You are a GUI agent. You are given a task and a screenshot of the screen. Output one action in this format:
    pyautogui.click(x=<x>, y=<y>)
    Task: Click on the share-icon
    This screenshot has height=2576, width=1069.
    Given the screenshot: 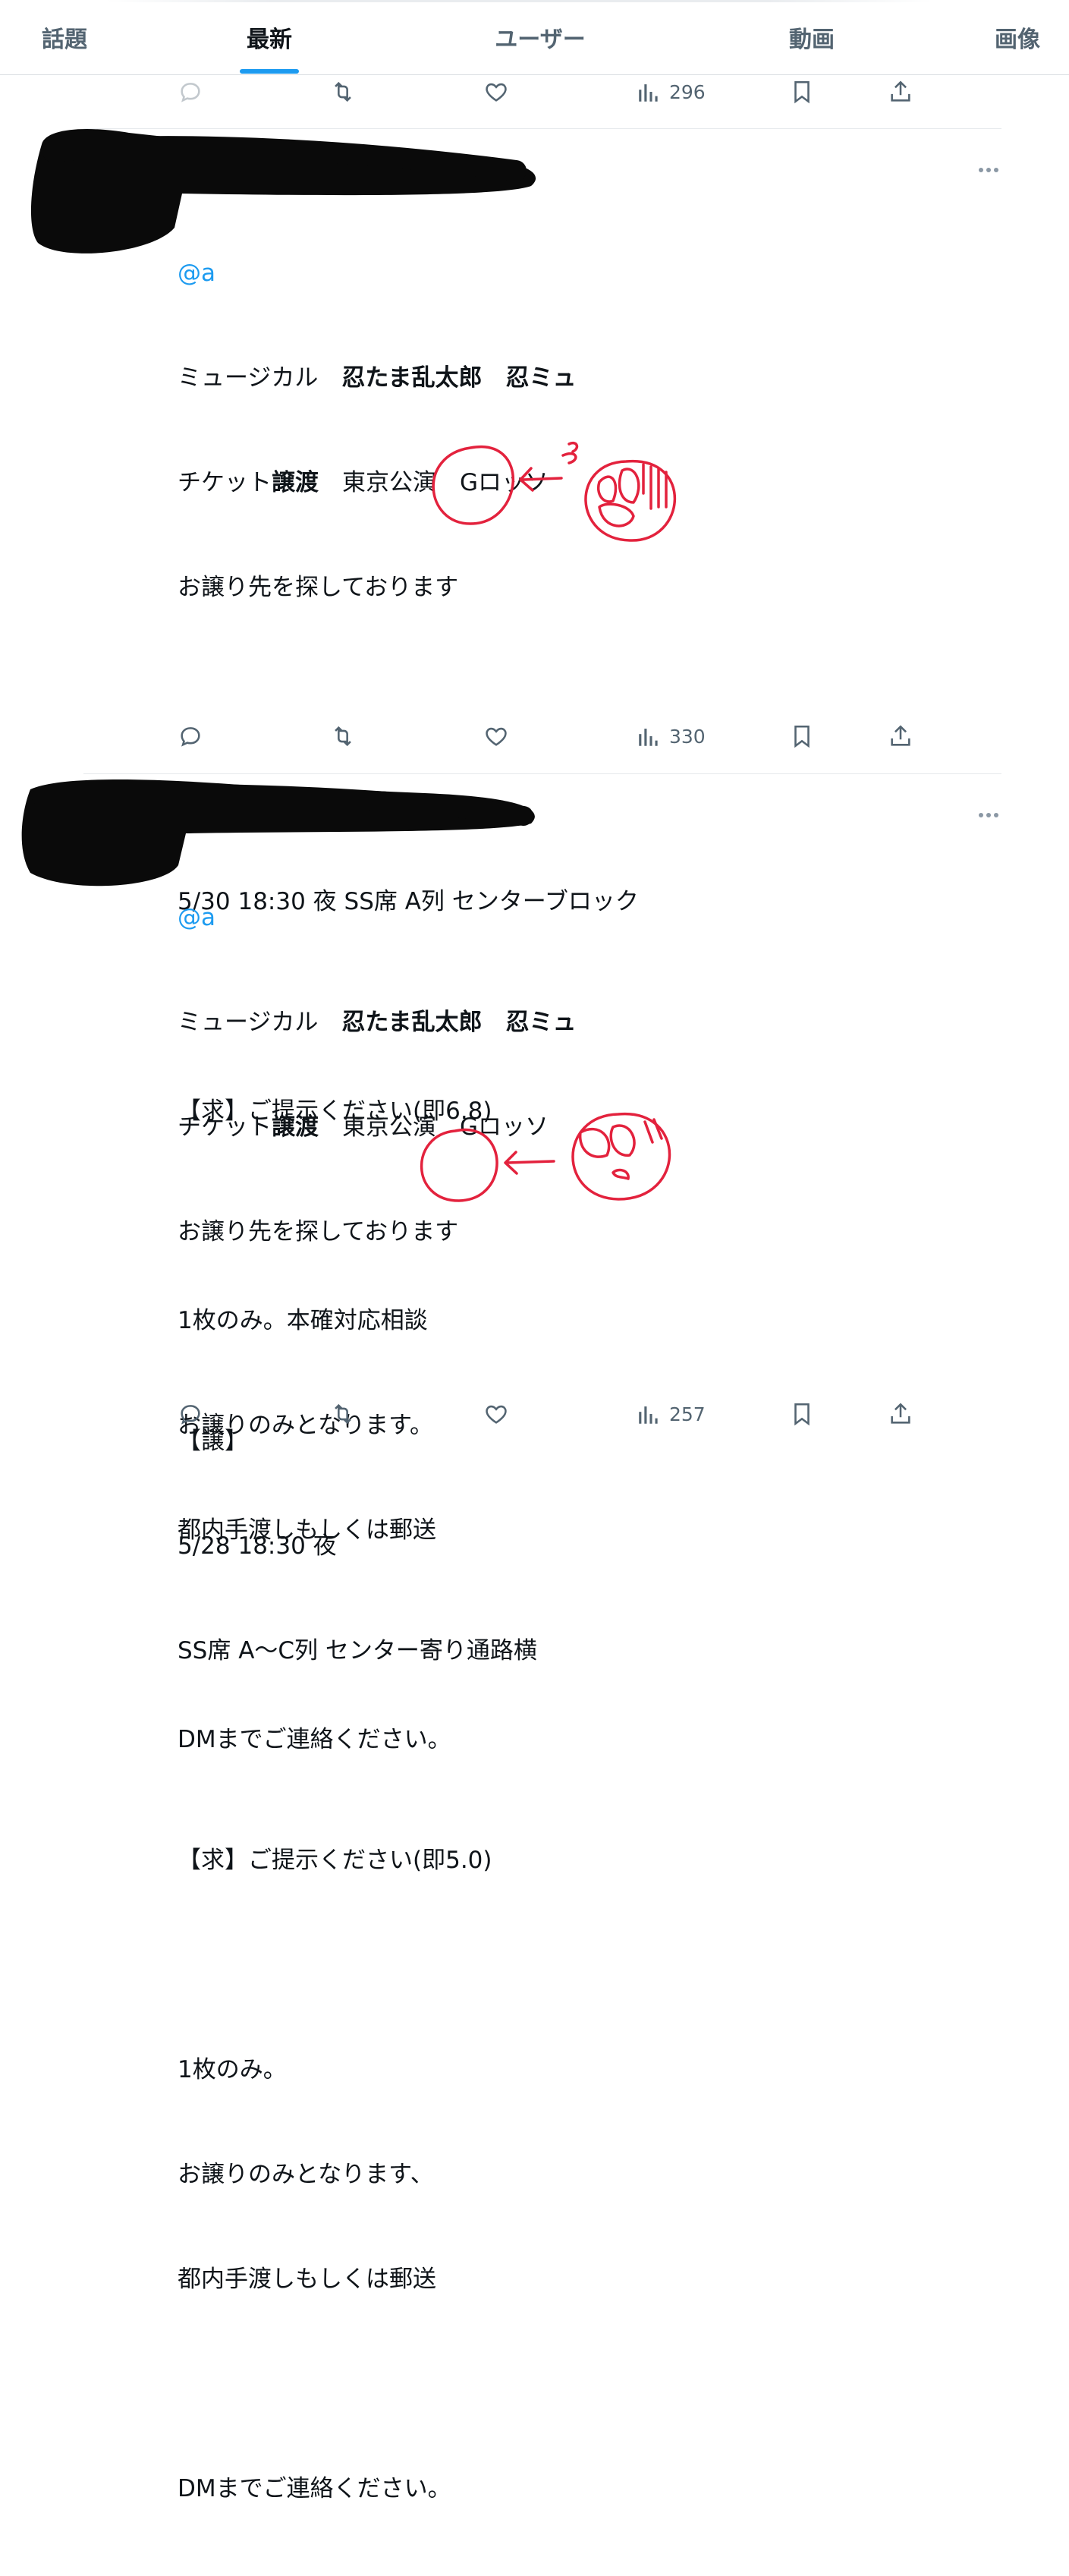 What is the action you would take?
    pyautogui.click(x=900, y=1413)
    